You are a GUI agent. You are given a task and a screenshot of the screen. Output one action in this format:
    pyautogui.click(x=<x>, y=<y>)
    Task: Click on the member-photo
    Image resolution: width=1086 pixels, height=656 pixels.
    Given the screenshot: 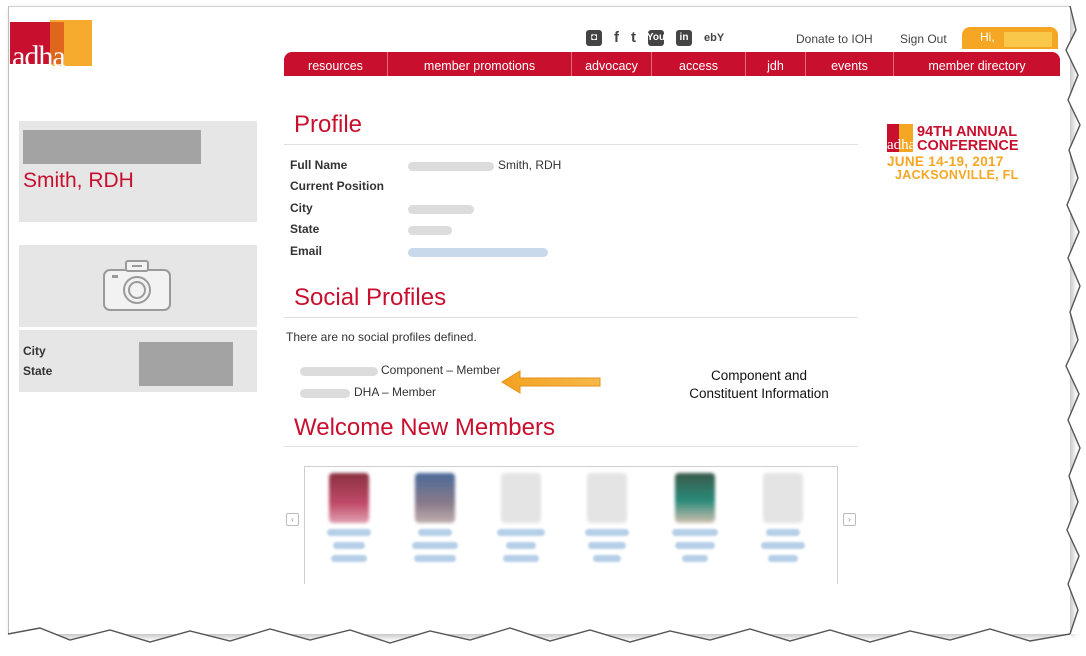 What is the action you would take?
    pyautogui.click(x=138, y=286)
    